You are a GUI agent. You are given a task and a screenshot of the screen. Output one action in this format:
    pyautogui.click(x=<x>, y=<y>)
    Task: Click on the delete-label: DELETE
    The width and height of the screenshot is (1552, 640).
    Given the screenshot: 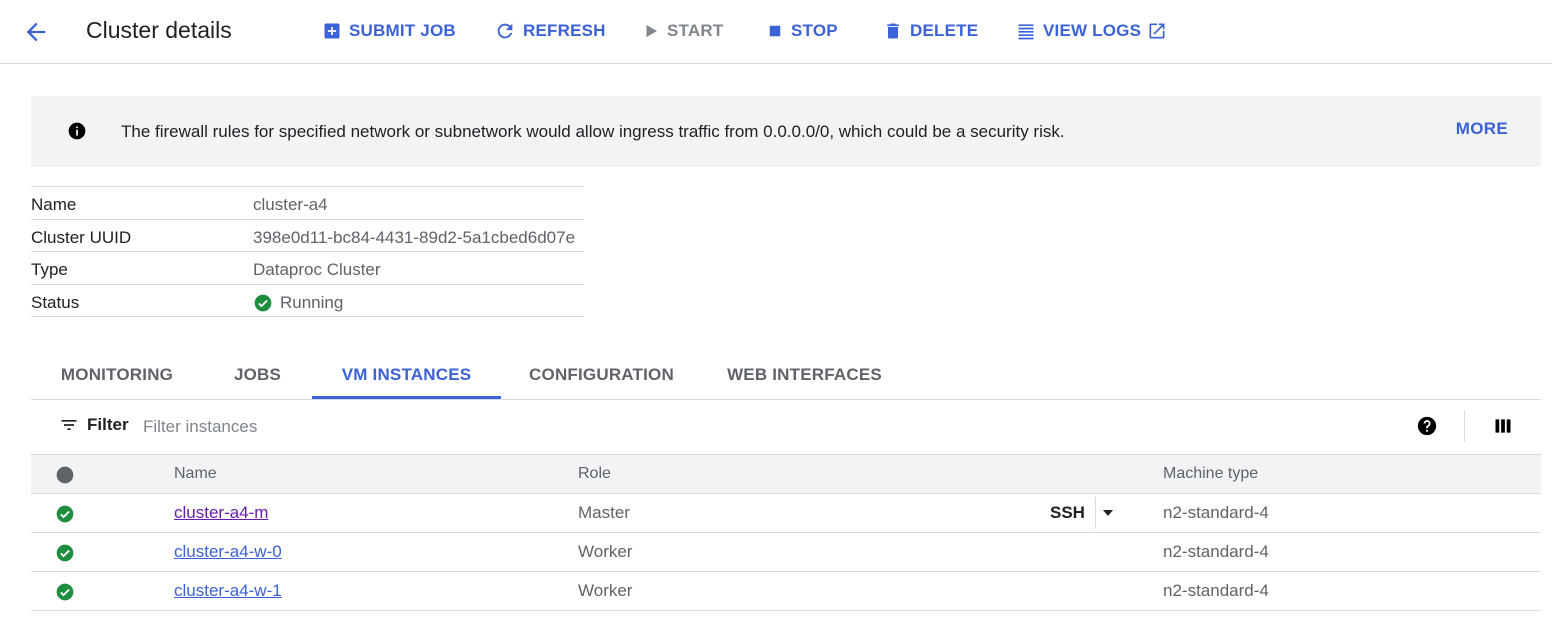 What is the action you would take?
    pyautogui.click(x=944, y=30)
    